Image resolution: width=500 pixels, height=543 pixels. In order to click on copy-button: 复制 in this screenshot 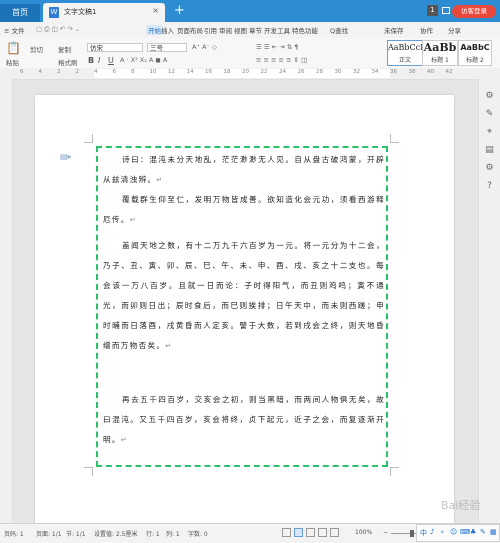, I will do `click(64, 49)`.